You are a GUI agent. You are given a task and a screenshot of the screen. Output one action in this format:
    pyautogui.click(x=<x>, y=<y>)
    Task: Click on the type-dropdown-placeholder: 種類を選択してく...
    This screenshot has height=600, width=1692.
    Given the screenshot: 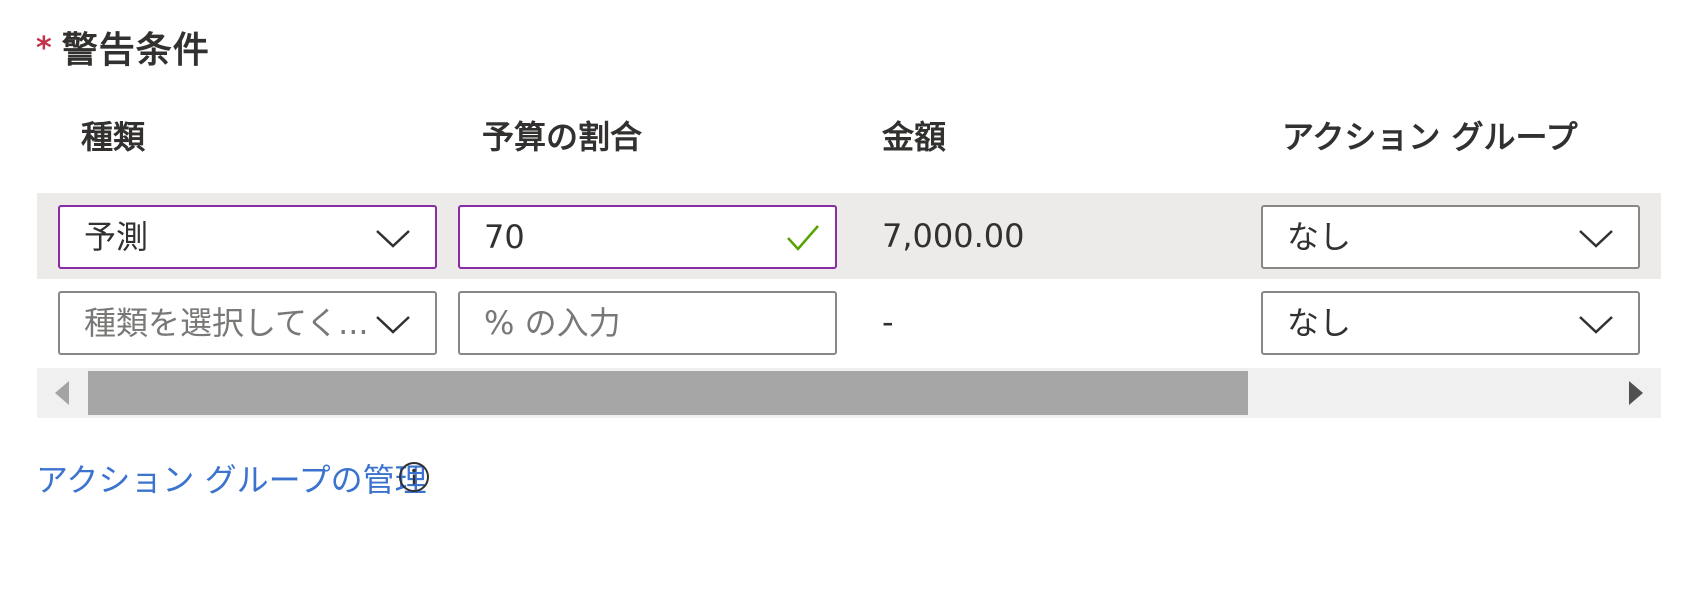 What is the action you would take?
    pyautogui.click(x=226, y=323)
    